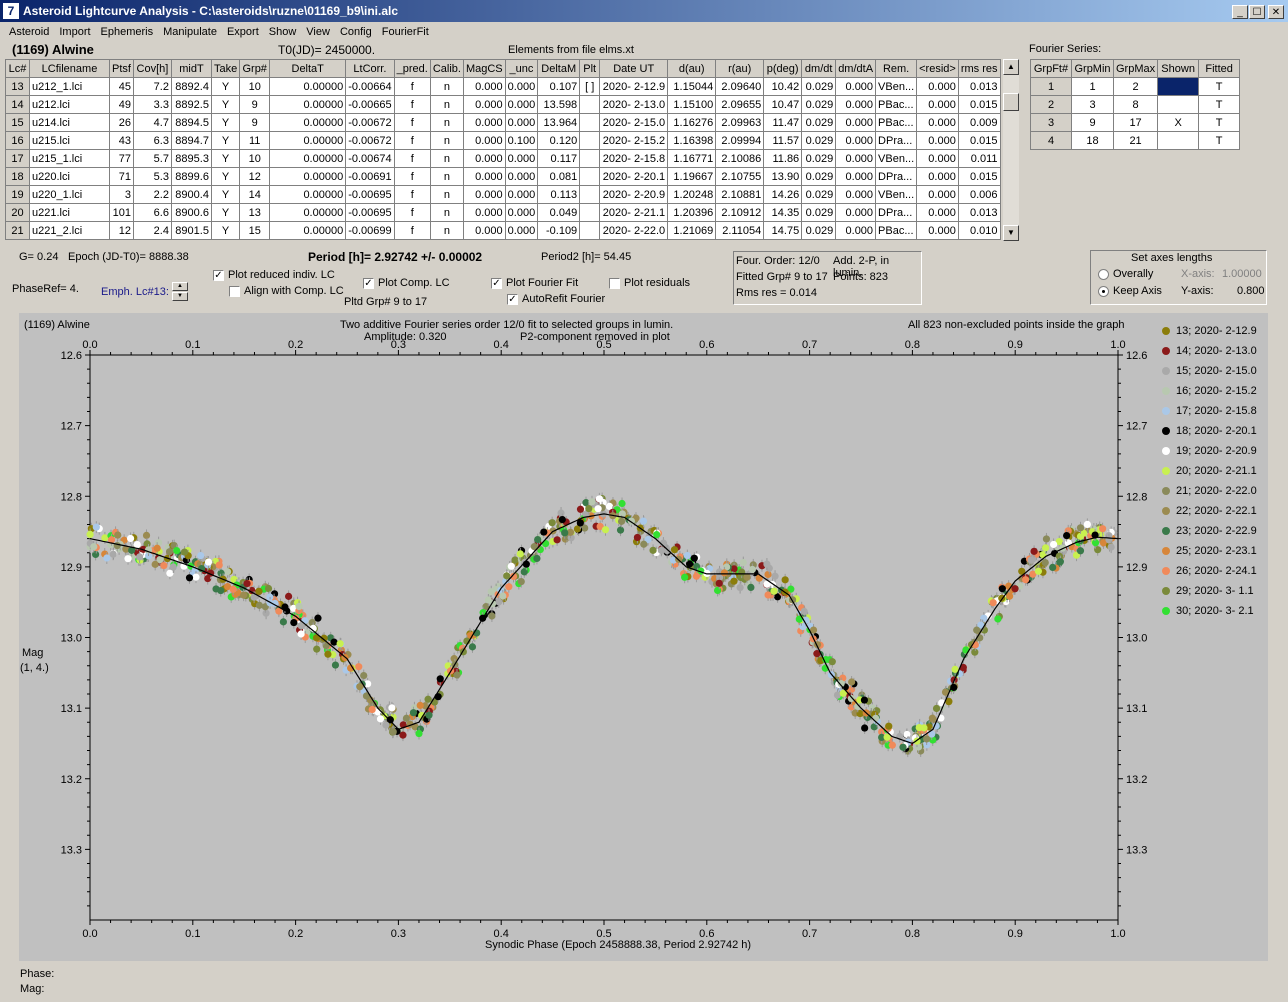 This screenshot has width=1288, height=1002. Describe the element at coordinates (501, 345) in the screenshot. I see `x-tick-label-top: 0.4` at that location.